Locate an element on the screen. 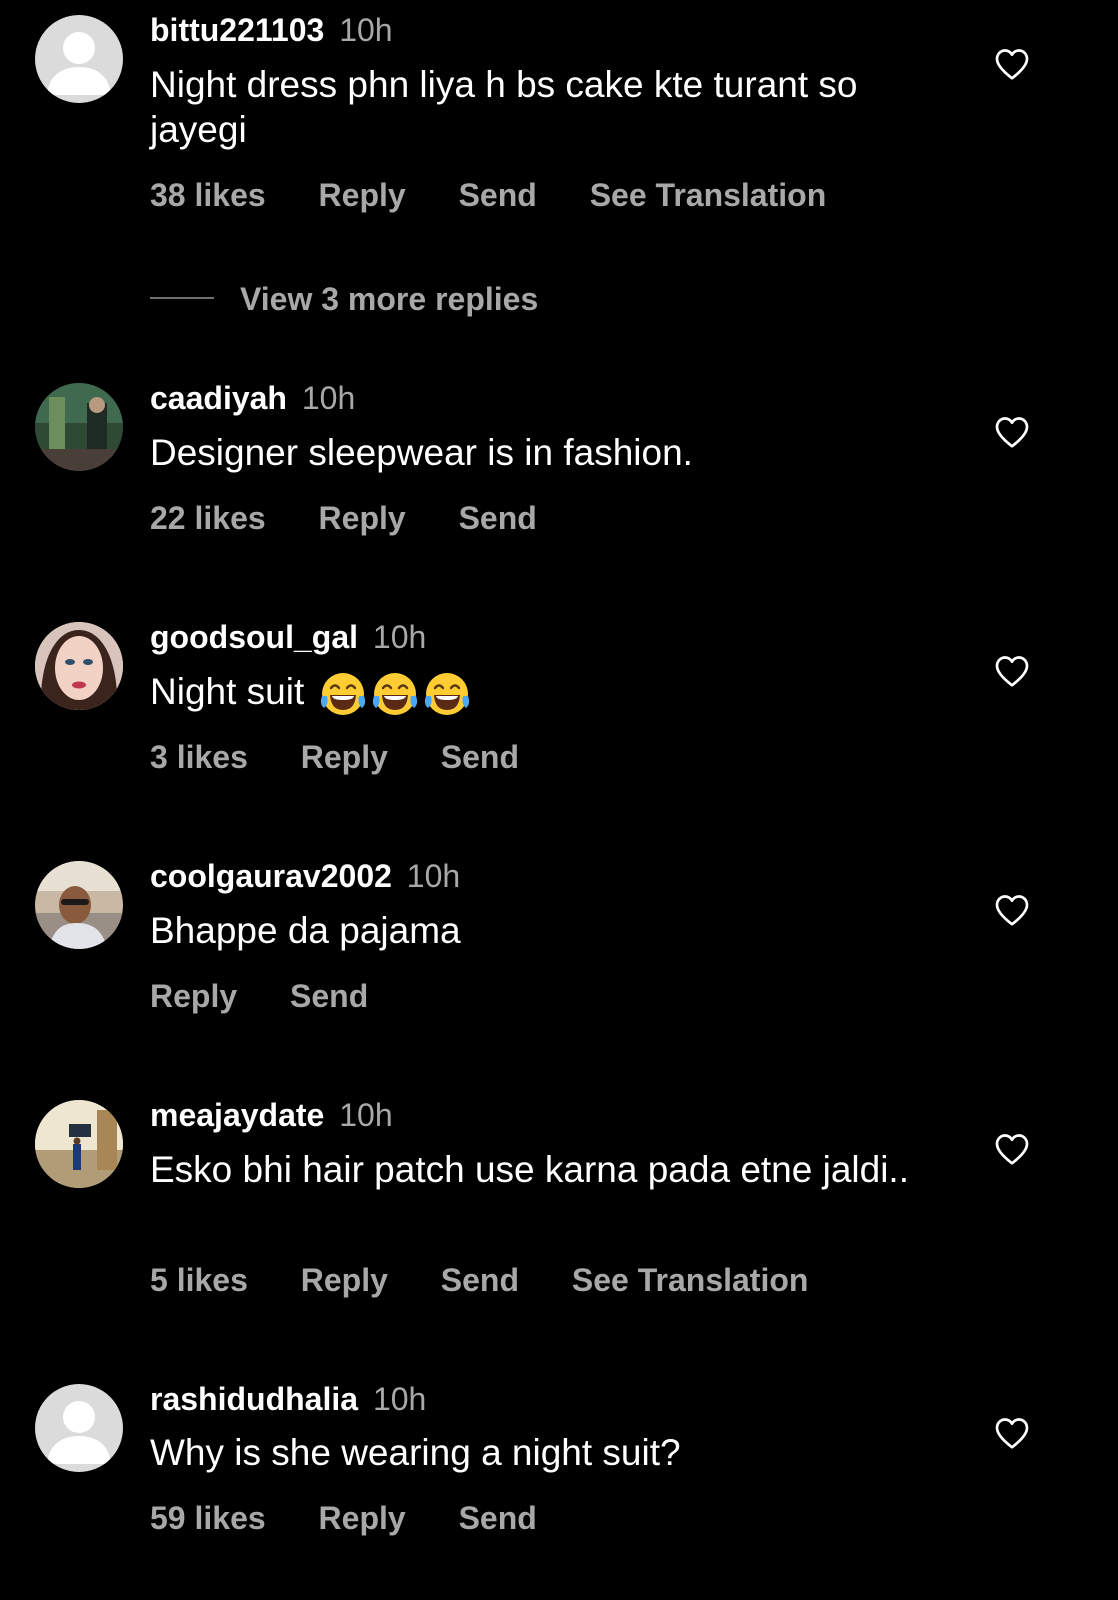 This screenshot has width=1118, height=1600. comment-text: Designer sleepwear is in fashion. is located at coordinates (421, 452).